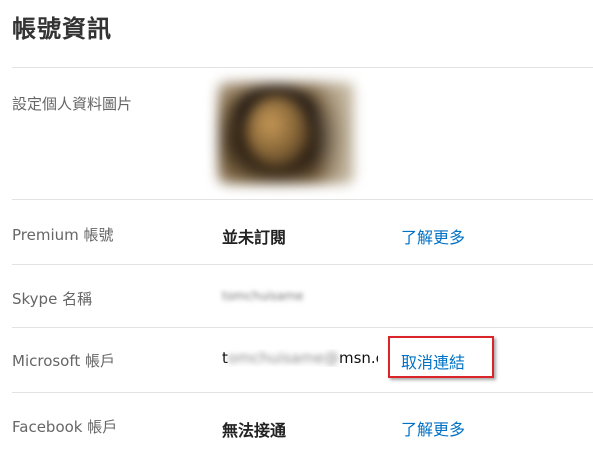 The height and width of the screenshot is (469, 593). What do you see at coordinates (64, 361) in the screenshot?
I see `microsoft-account-label: Microsoft 帳戶` at bounding box center [64, 361].